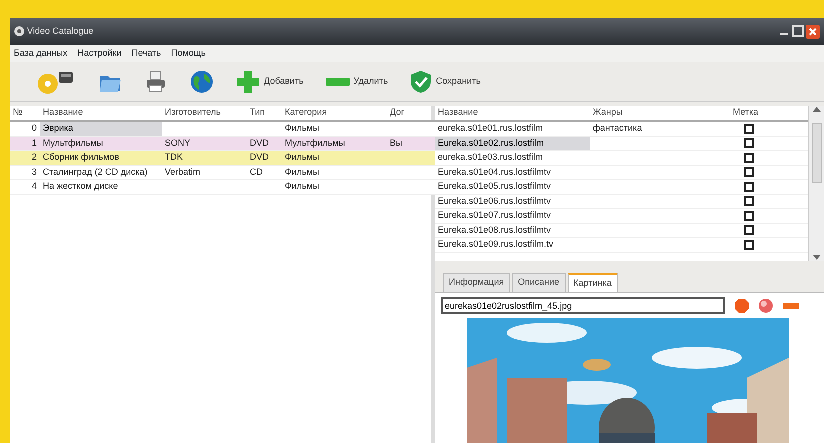 The image size is (824, 443). What do you see at coordinates (222, 187) in the screenshot?
I see `table-row: 4 На жестком диске Фильмы` at bounding box center [222, 187].